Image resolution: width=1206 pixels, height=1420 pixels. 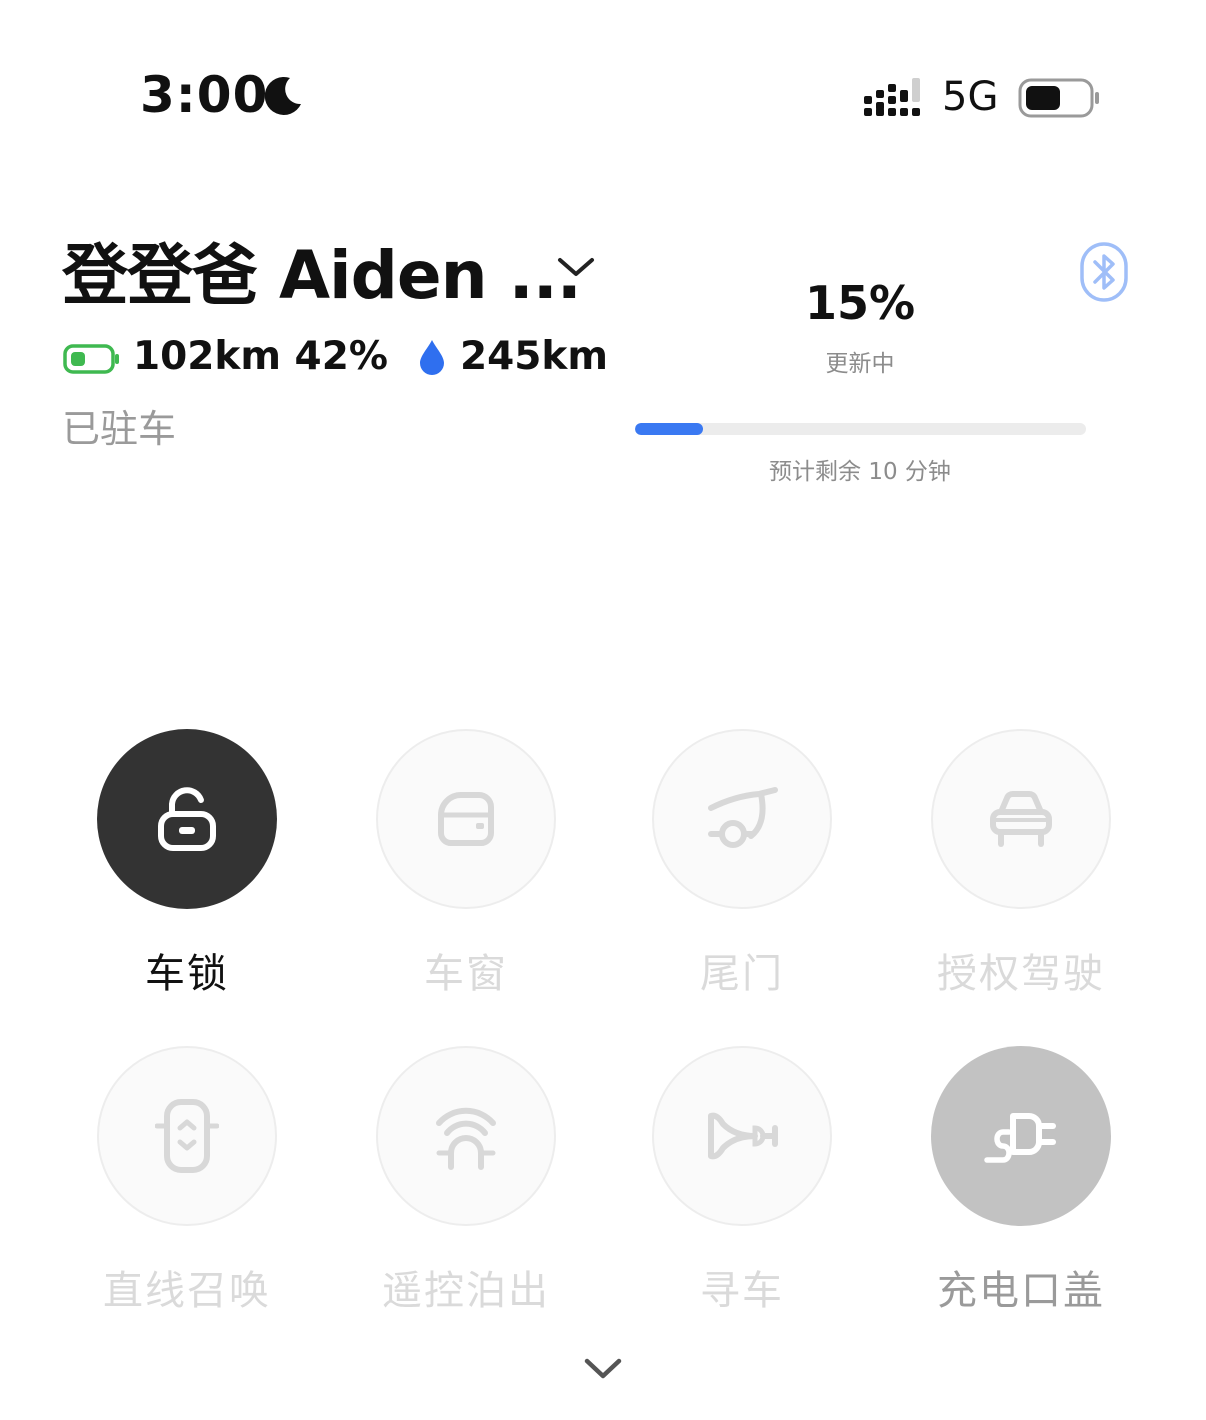 What do you see at coordinates (742, 1291) in the screenshot?
I see `control-label: 寻车` at bounding box center [742, 1291].